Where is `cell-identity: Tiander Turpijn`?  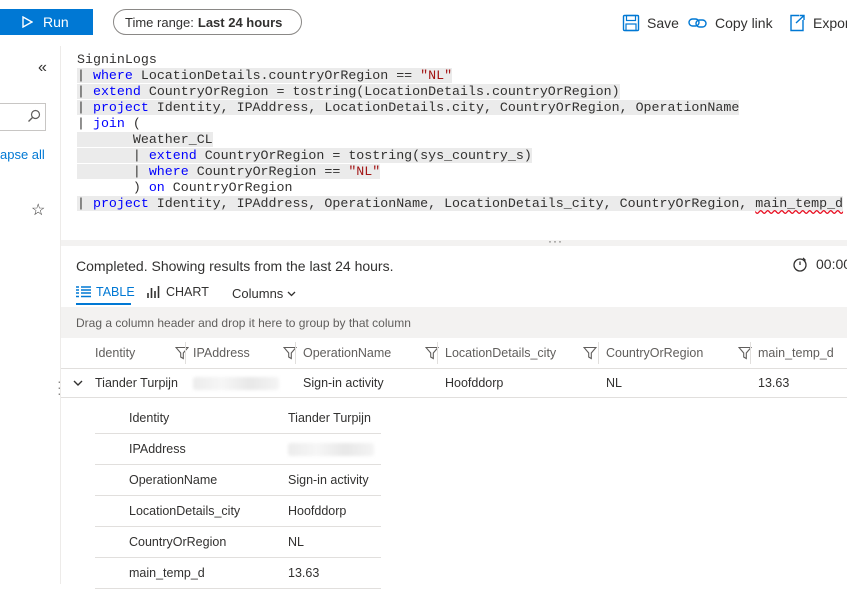 cell-identity: Tiander Turpijn is located at coordinates (136, 383).